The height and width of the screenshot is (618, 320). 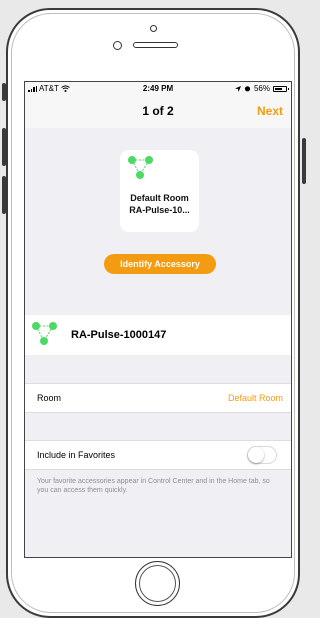 I want to click on accessory-name: RA-Pulse-1000147, so click(x=119, y=335).